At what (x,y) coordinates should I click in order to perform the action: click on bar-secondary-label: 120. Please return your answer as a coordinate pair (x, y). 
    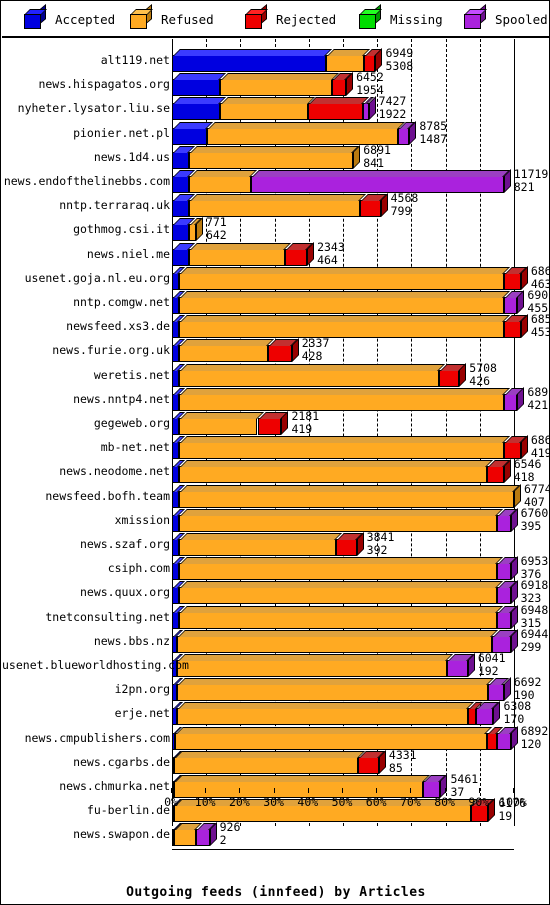
    Looking at the image, I should click on (531, 743).